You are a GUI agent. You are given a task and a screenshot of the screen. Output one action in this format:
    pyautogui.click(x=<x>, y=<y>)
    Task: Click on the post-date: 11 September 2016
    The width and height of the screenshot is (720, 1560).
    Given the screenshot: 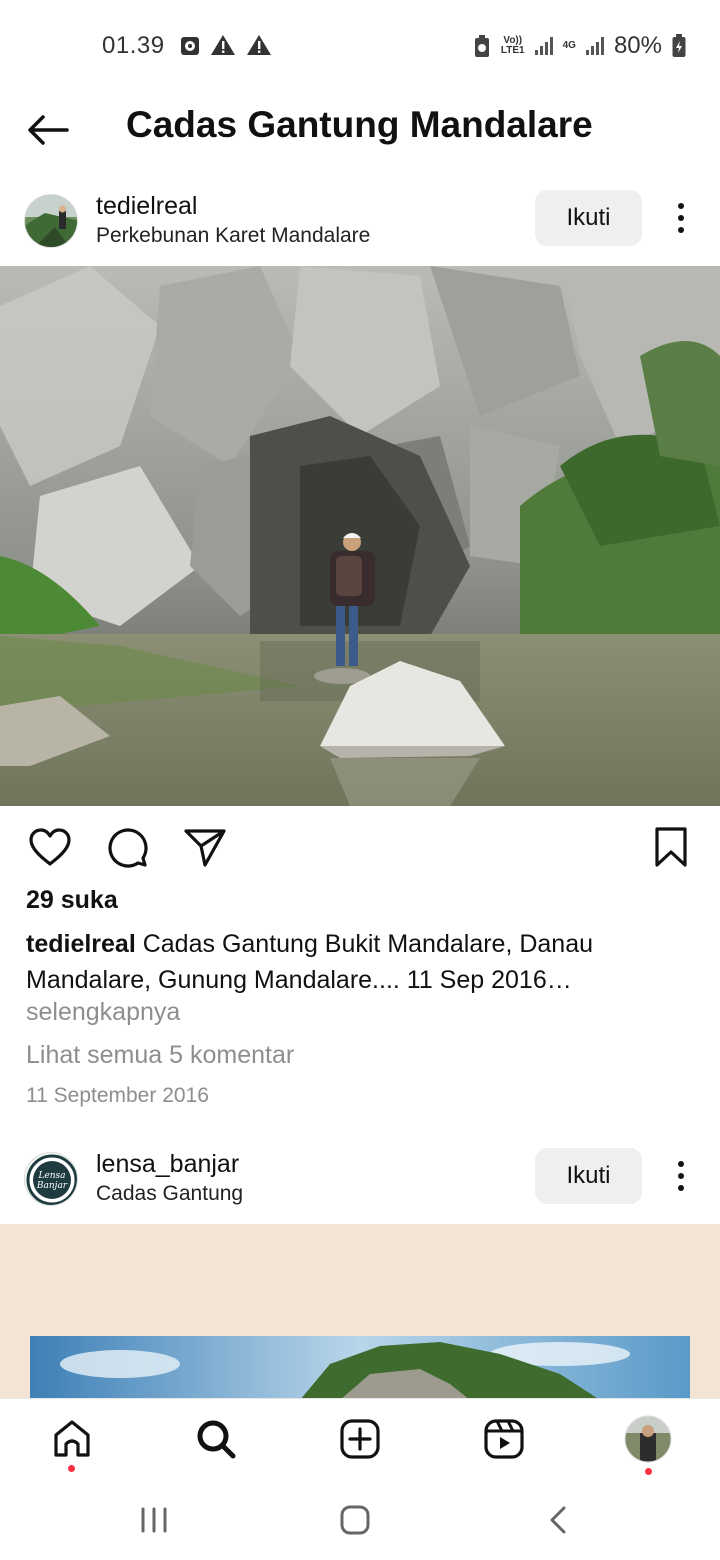 What is the action you would take?
    pyautogui.click(x=117, y=1095)
    